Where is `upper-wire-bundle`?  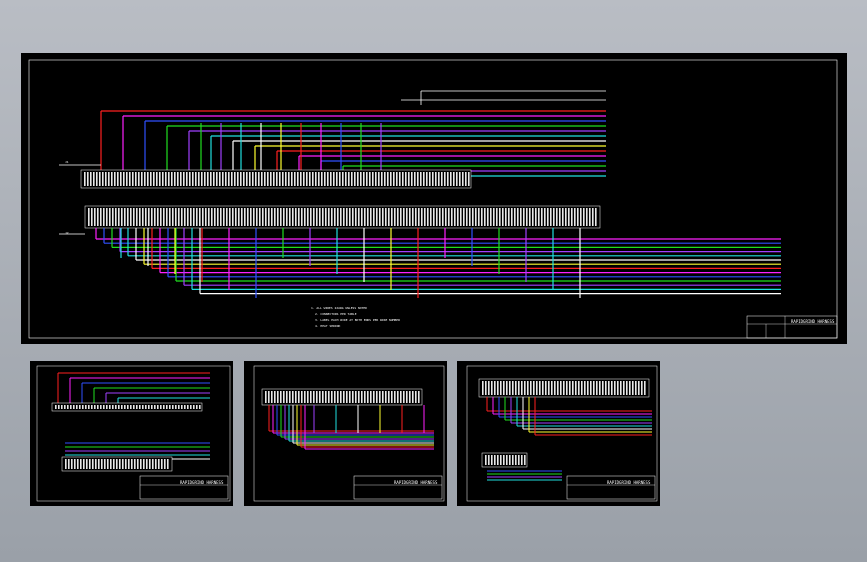 upper-wire-bundle is located at coordinates (332, 133).